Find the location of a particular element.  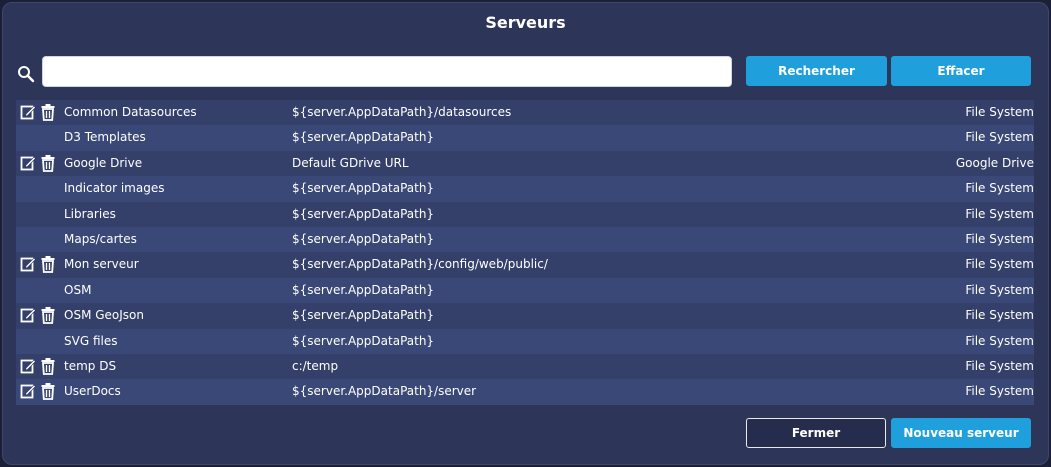

server-name: OSM GeoJson is located at coordinates (104, 315).